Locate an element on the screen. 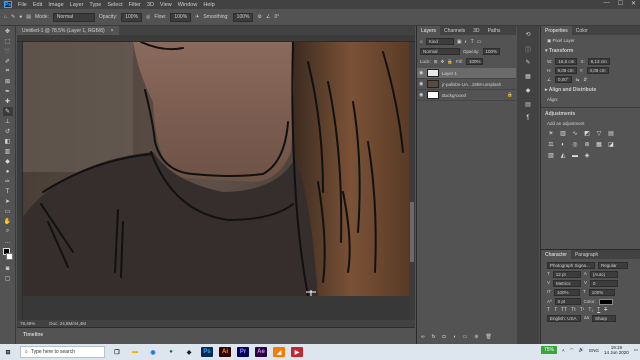 This screenshot has width=640, height=360. close-tab-icon: × is located at coordinates (112, 31).